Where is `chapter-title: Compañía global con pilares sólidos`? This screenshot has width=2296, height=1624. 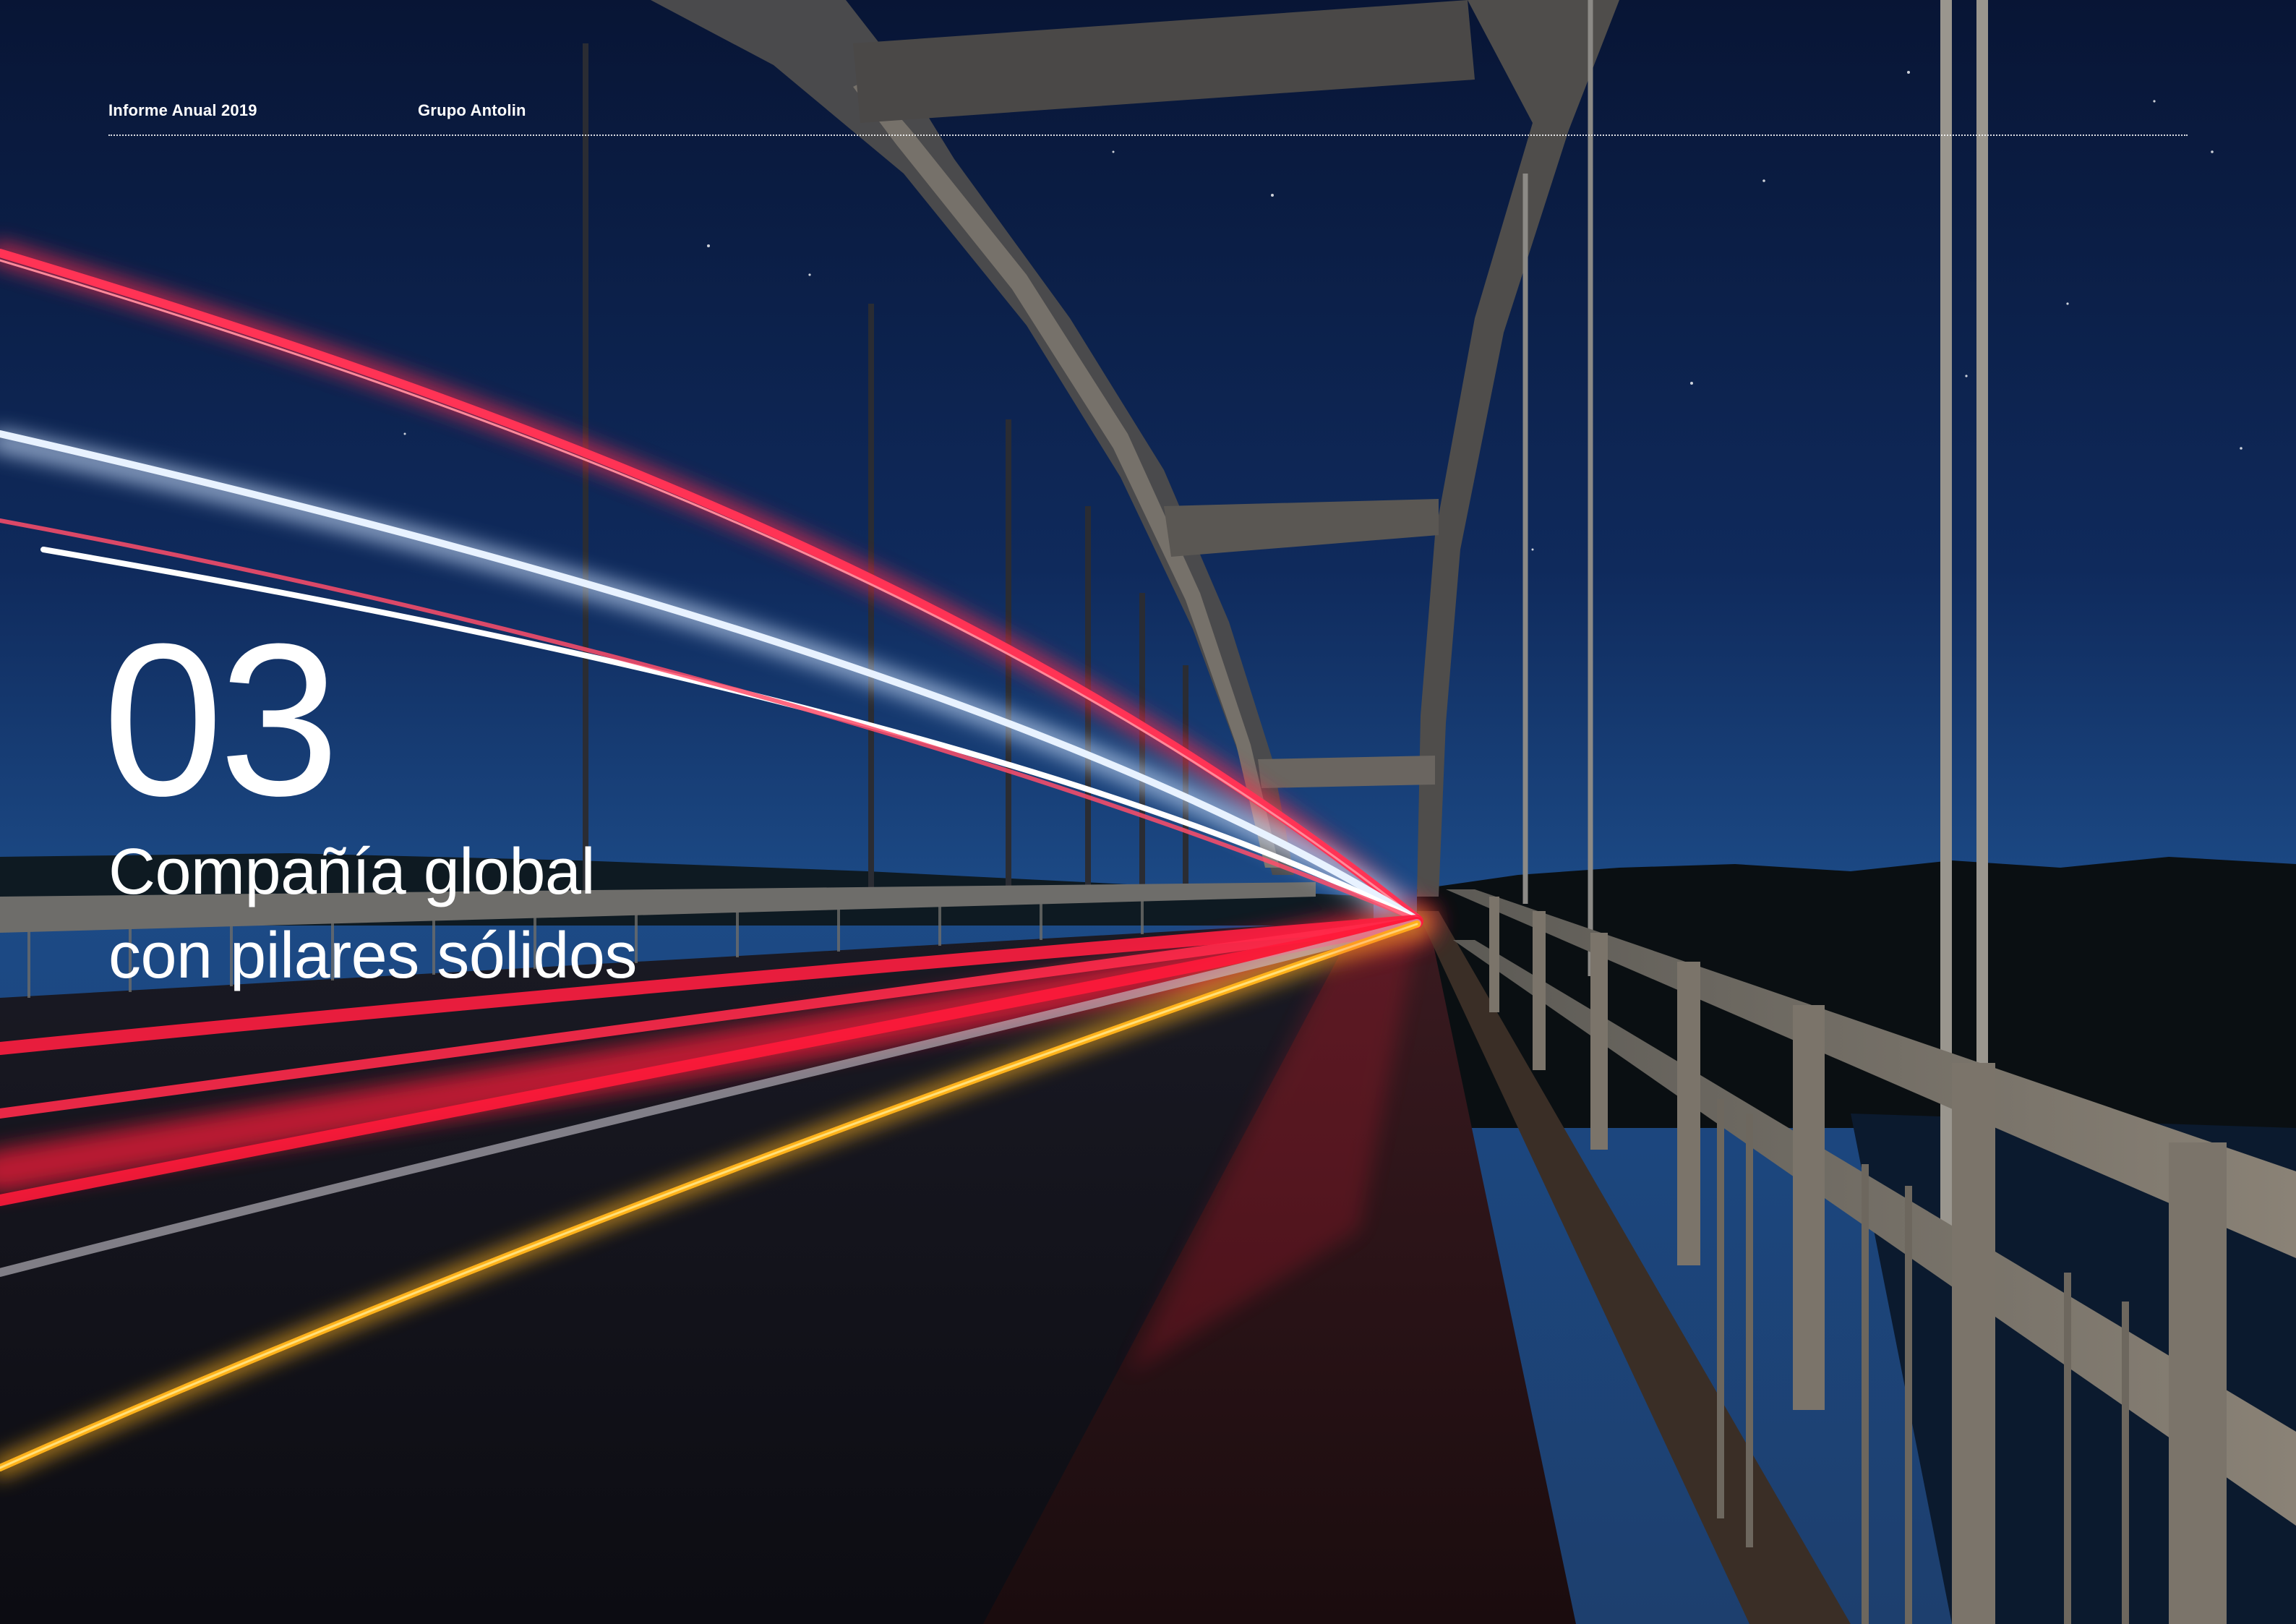 chapter-title: Compañía global con pilares sólidos is located at coordinates (372, 914).